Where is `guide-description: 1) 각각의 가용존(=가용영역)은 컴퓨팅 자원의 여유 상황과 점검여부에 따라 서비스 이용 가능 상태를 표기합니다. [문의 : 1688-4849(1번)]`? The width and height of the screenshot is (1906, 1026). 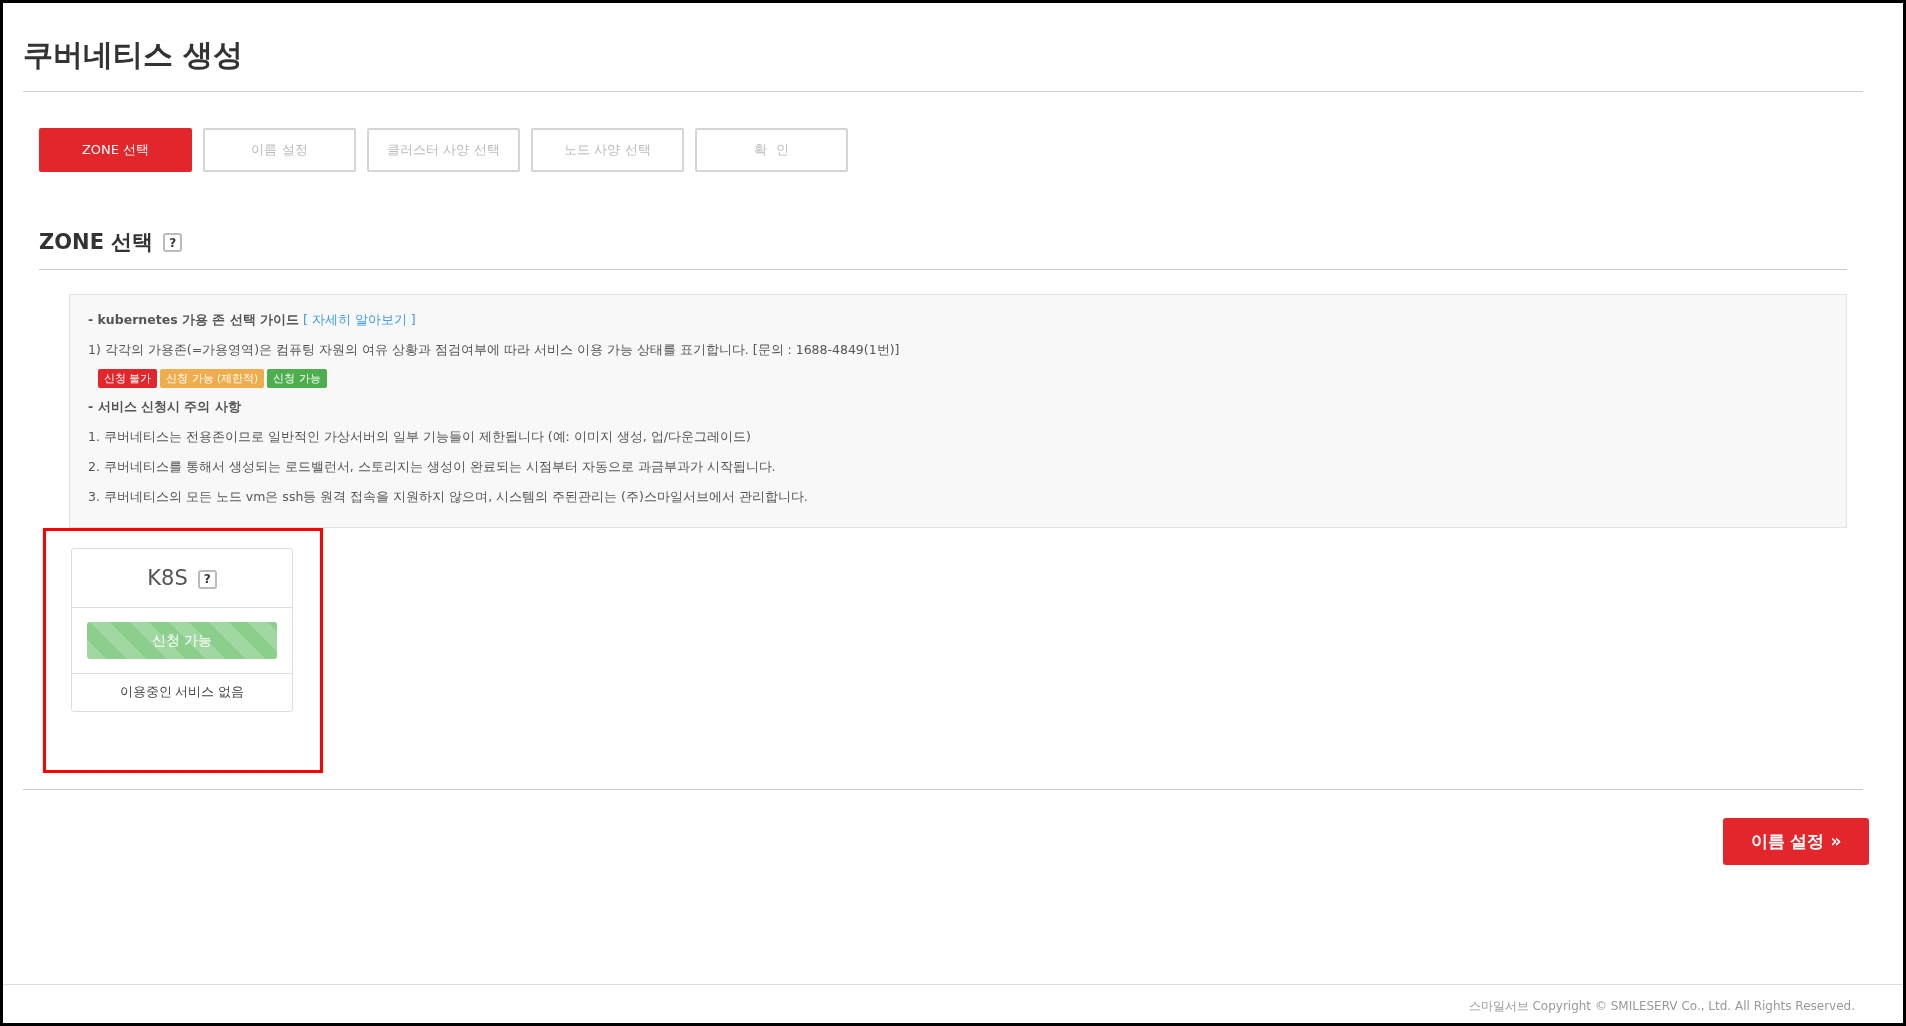
guide-description: 1) 각각의 가용존(=가용영역)은 컴퓨팅 자원의 여유 상황과 점검여부에 따라 서비스 이용 가능 상태를 표기합니다. [문의 : 1688-4849(1번)] is located at coordinates (494, 349).